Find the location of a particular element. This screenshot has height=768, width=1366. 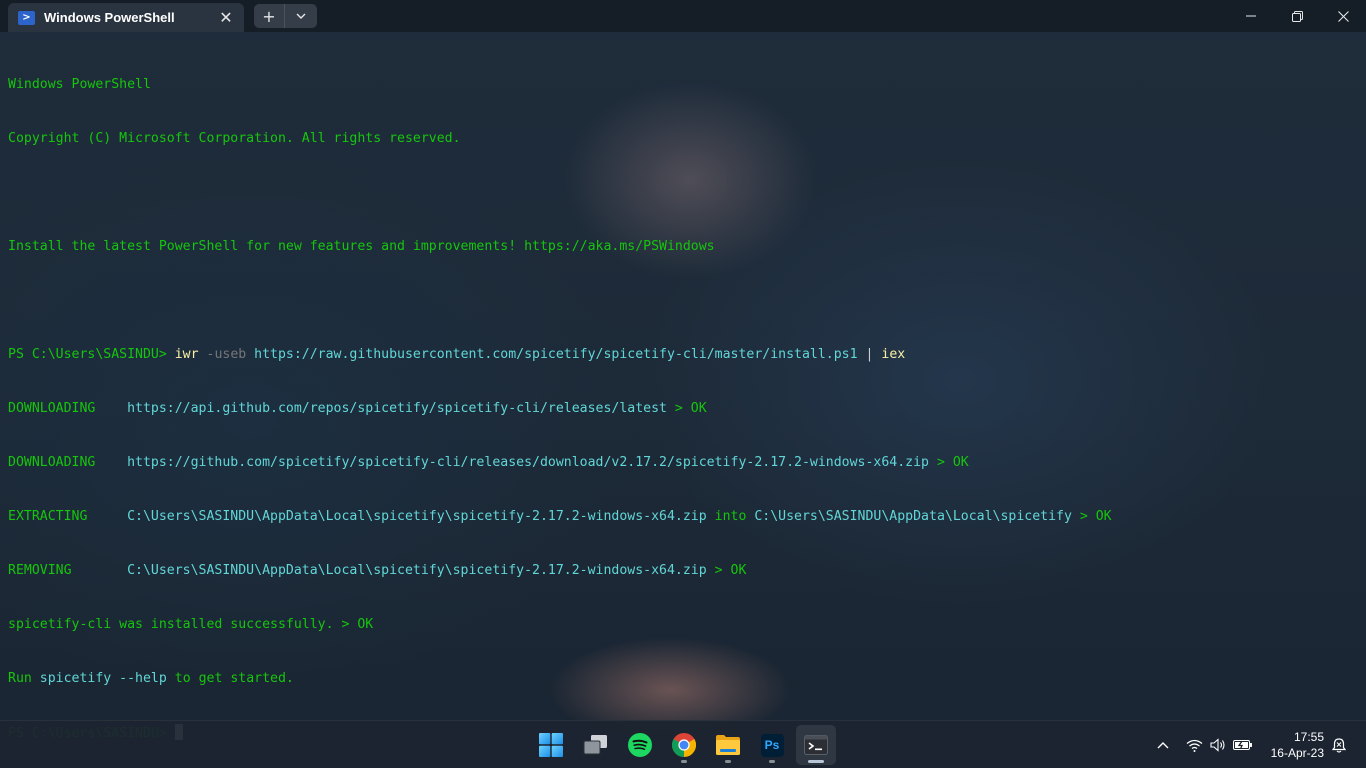

wifi-button is located at coordinates (1194, 744).